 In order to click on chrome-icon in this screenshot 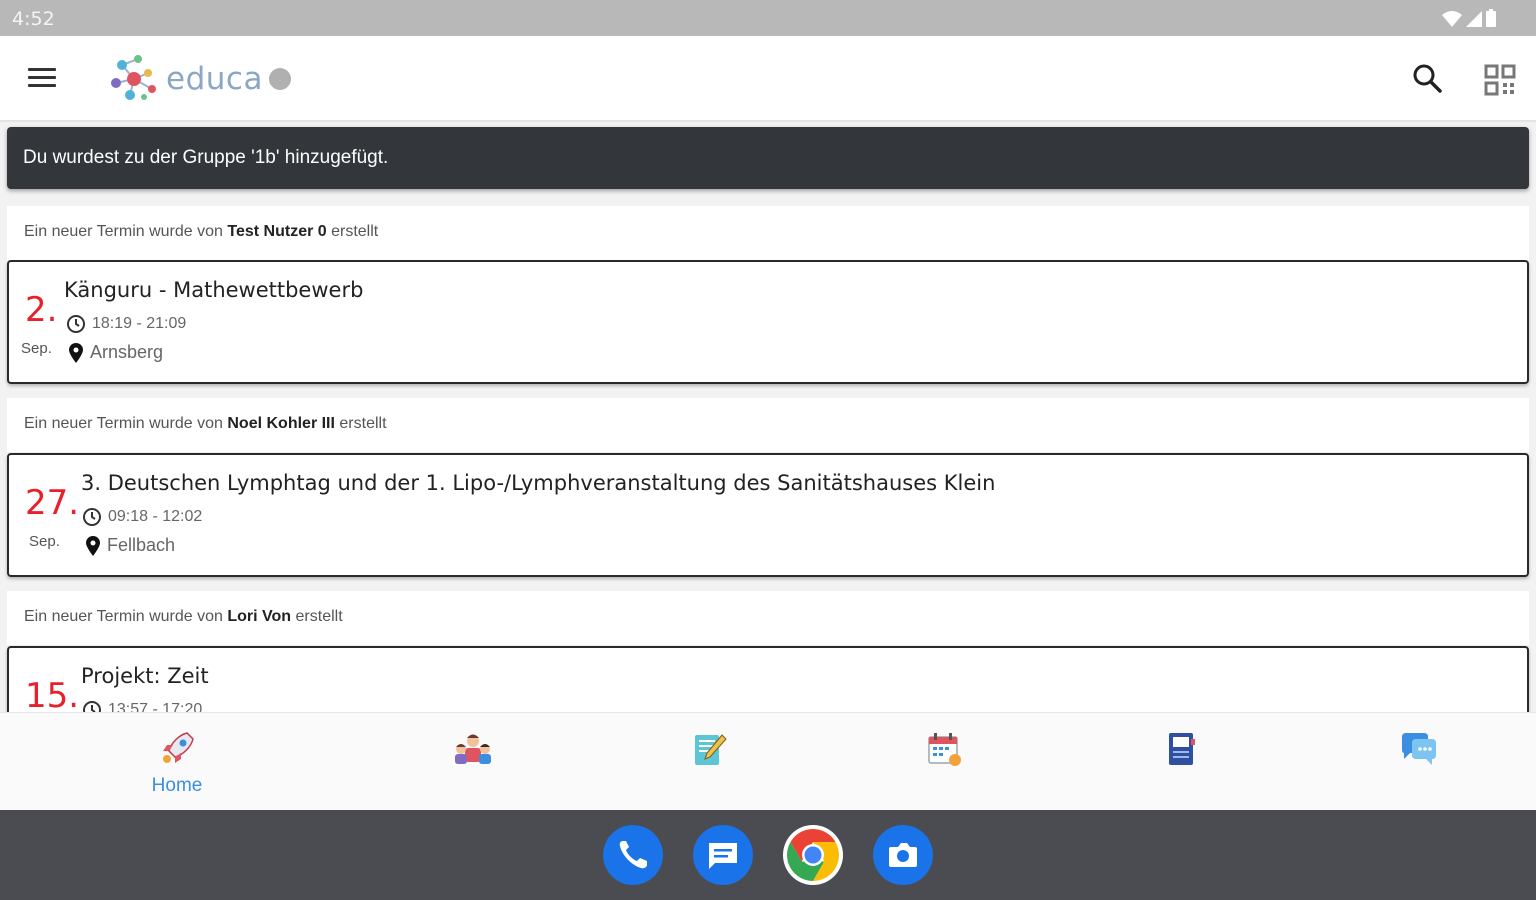, I will do `click(813, 855)`.